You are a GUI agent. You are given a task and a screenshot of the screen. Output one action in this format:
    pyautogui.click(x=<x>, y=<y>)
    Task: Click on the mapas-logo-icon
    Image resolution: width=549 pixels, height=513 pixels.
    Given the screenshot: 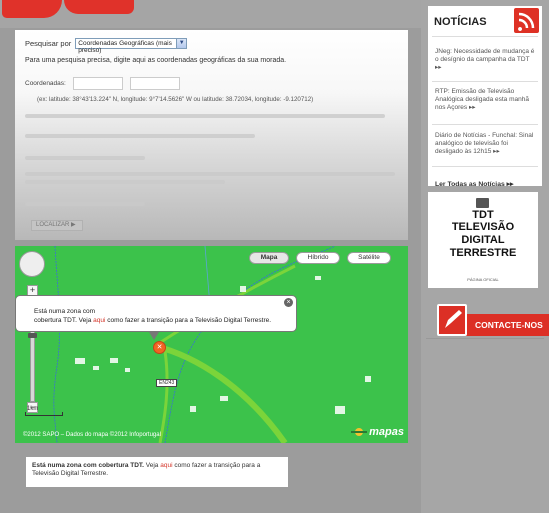 What is the action you would take?
    pyautogui.click(x=359, y=432)
    